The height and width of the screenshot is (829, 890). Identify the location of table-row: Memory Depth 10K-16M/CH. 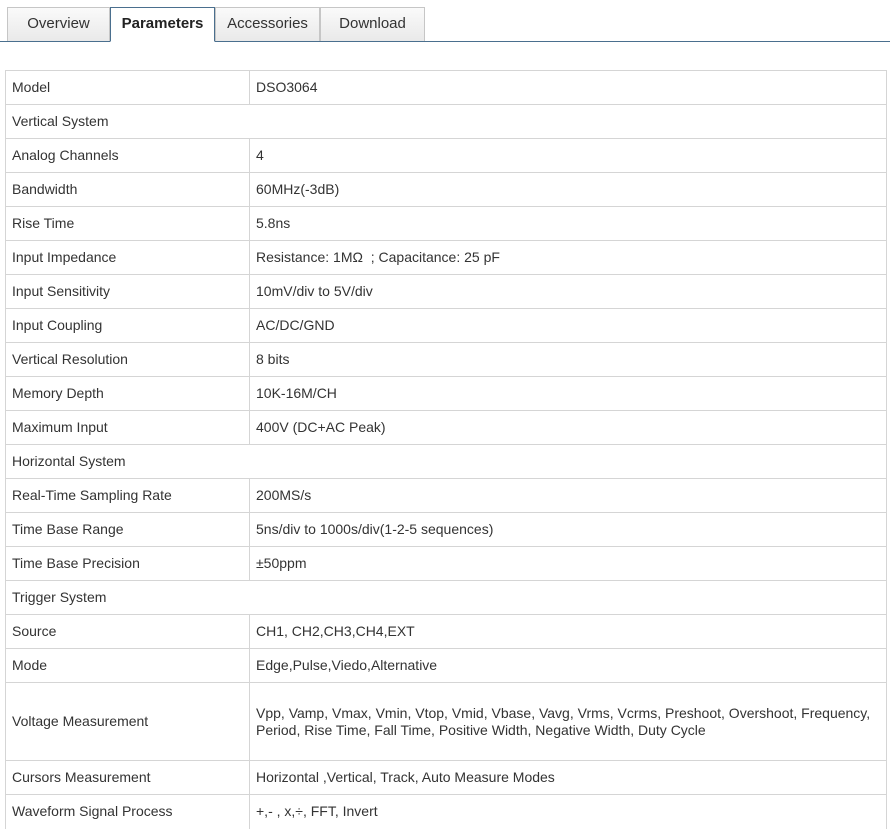
(446, 393).